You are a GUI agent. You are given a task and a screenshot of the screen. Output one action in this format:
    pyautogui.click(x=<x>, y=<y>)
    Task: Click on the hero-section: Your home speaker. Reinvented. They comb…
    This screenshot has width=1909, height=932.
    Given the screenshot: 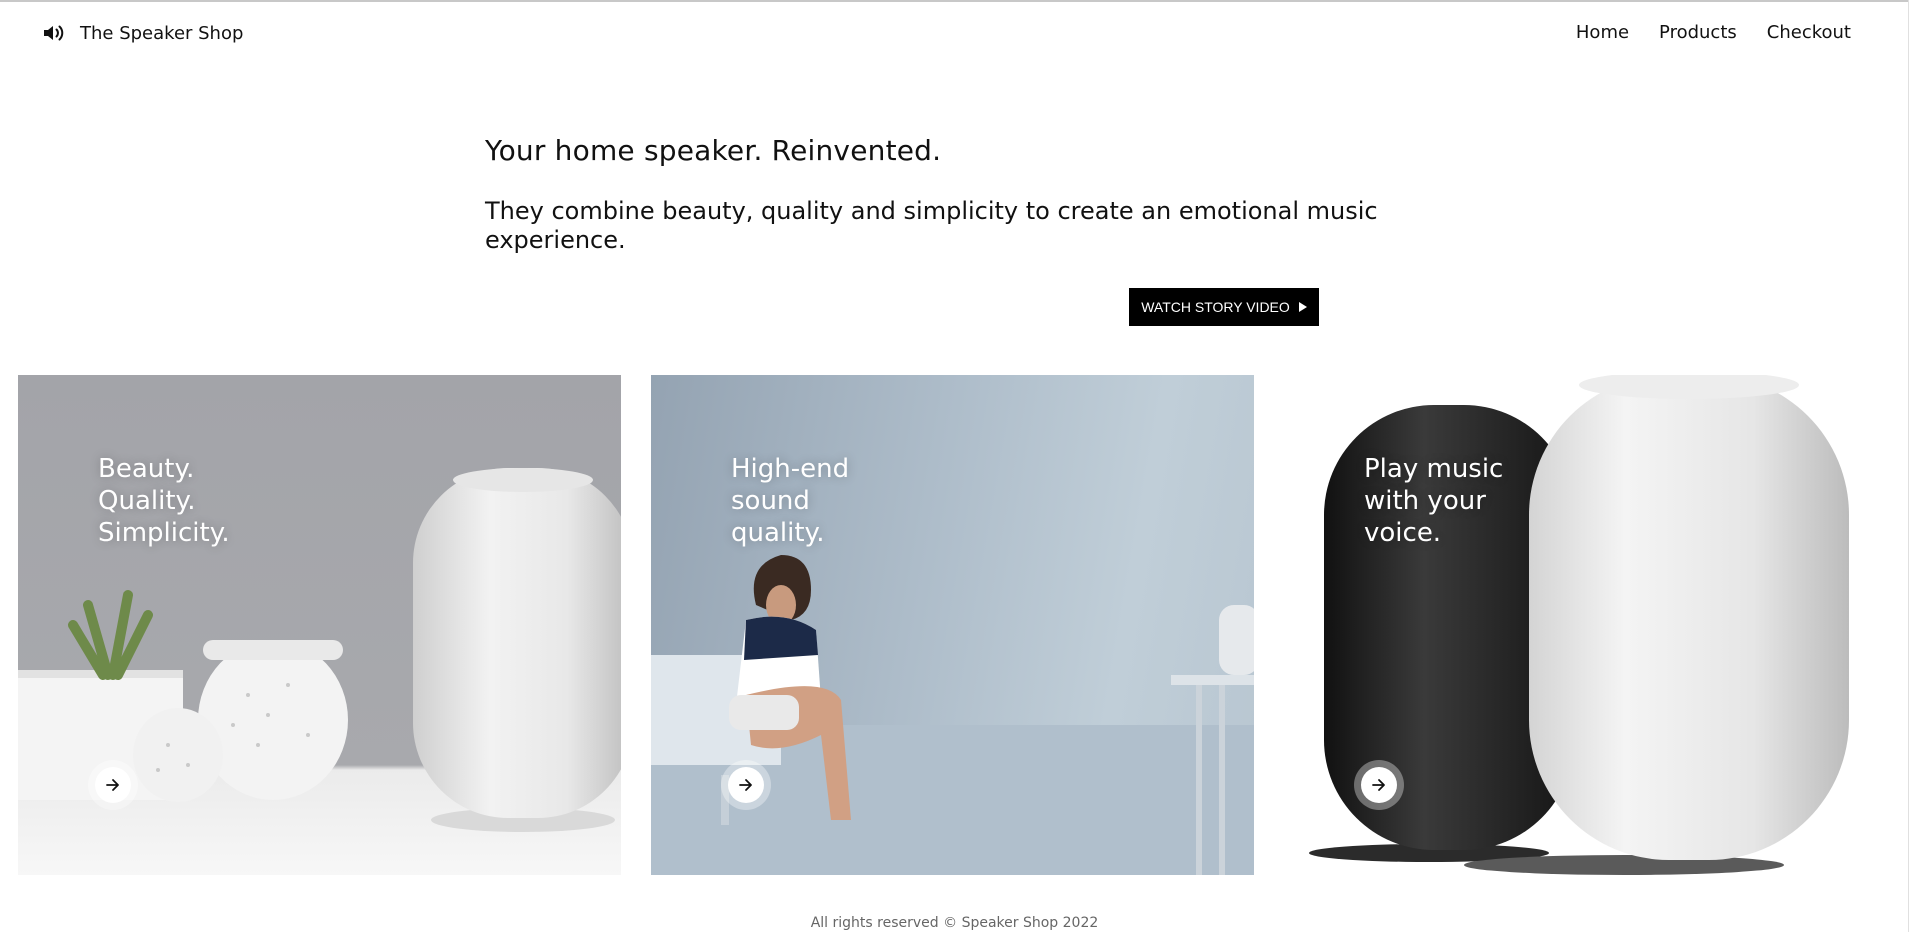 What is the action you would take?
    pyautogui.click(x=935, y=194)
    